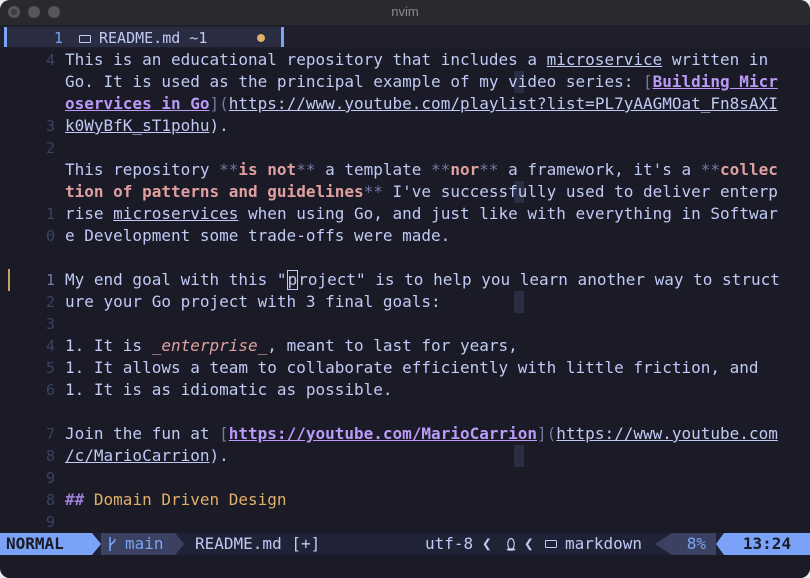 The image size is (810, 578). I want to click on statusline-filename: README.md [+], so click(258, 543).